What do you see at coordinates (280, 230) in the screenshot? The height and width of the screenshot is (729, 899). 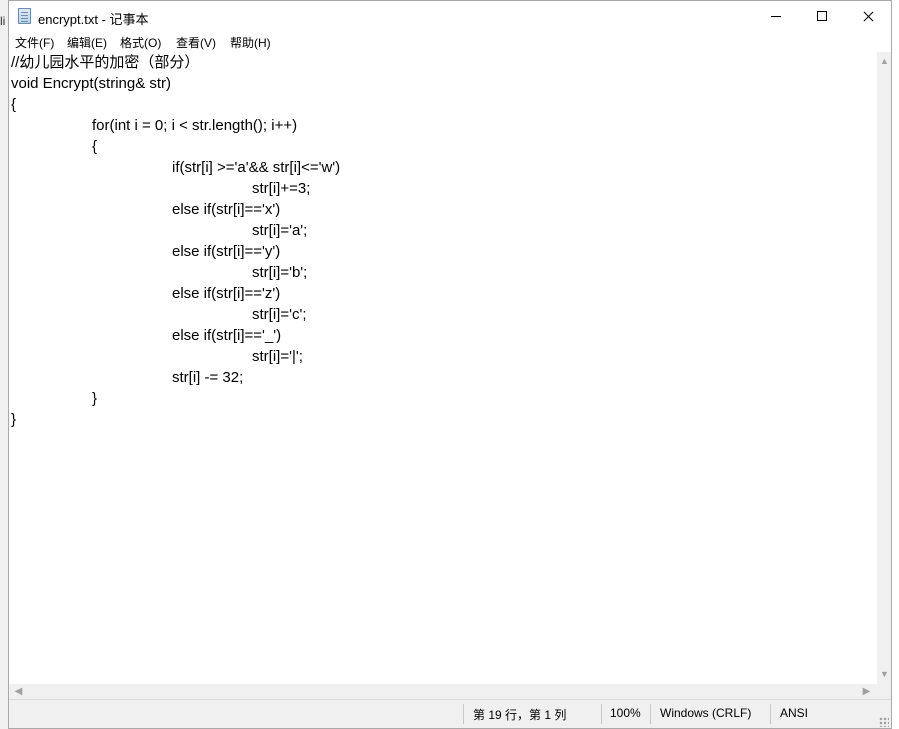 I see `code-line: str[i]='a';` at bounding box center [280, 230].